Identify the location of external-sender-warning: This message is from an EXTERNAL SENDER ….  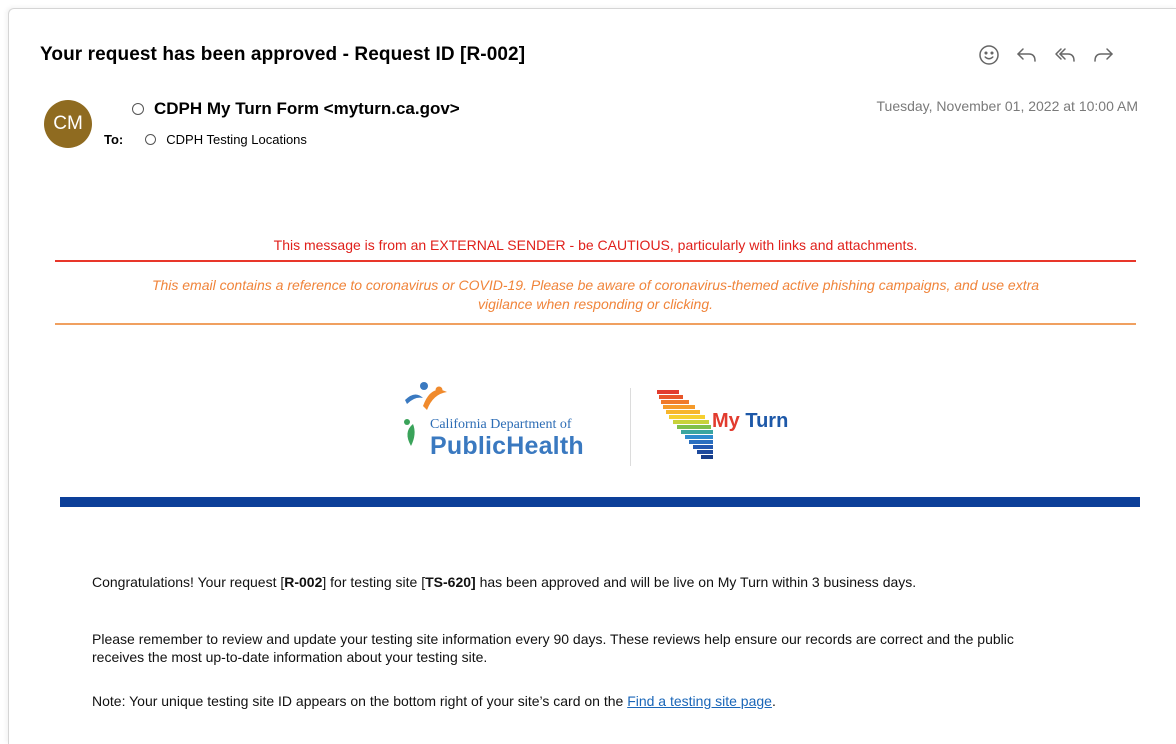
(595, 245).